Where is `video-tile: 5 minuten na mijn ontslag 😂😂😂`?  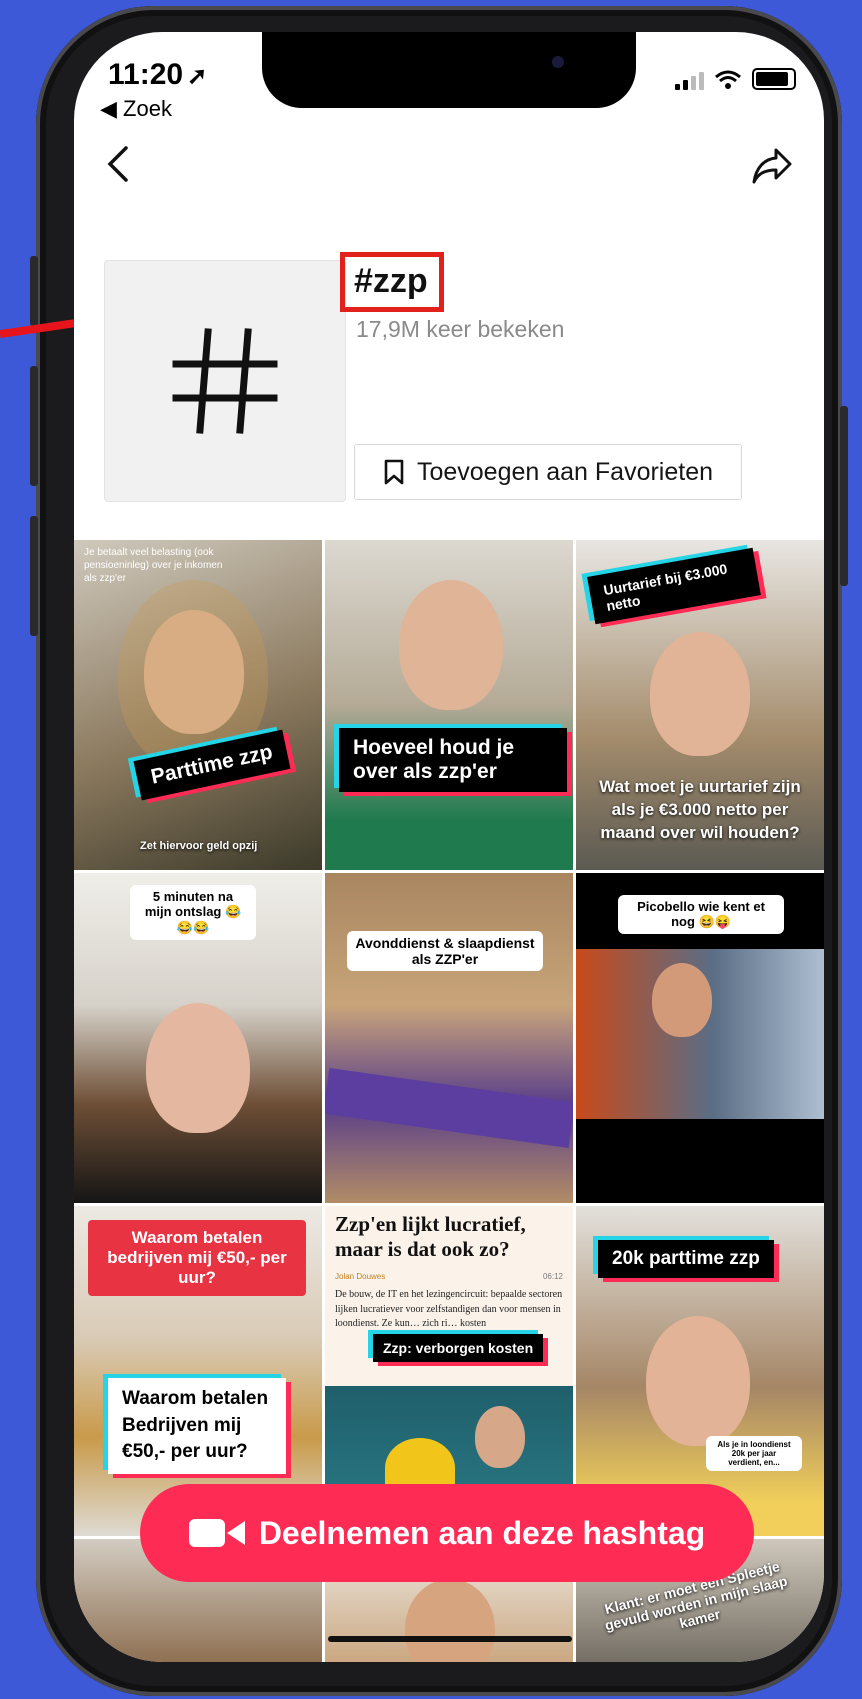
video-tile: 5 minuten na mijn ontslag 😂😂😂 is located at coordinates (198, 1038).